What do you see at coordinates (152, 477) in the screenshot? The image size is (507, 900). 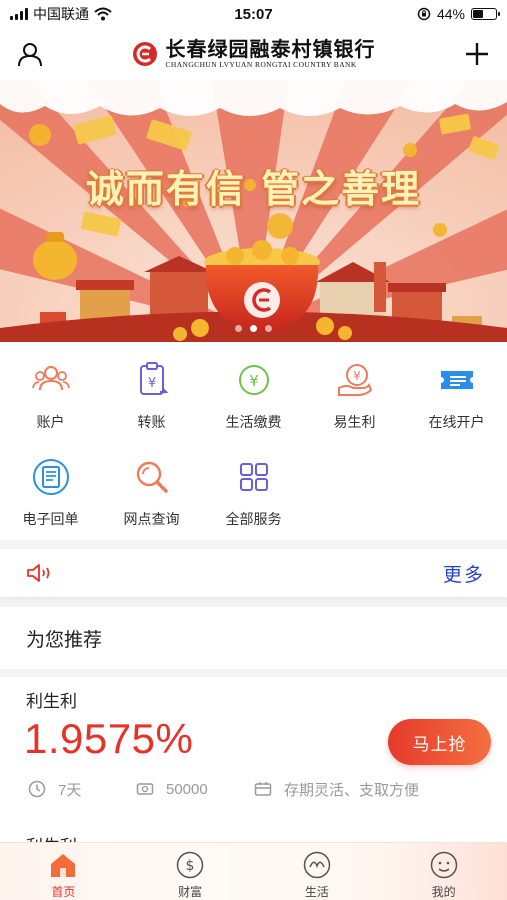 I see `branch-search-icon` at bounding box center [152, 477].